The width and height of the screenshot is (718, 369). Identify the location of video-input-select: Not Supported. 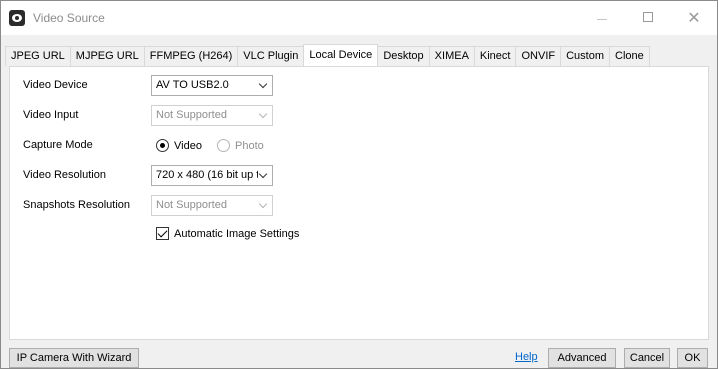
(212, 115).